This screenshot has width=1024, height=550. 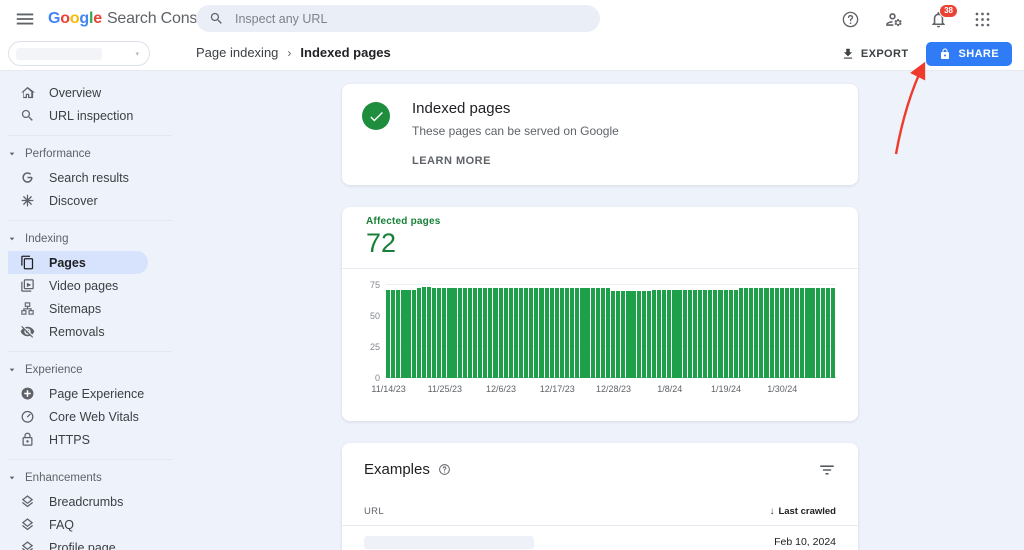 What do you see at coordinates (982, 19) in the screenshot?
I see `apps-grid-icon` at bounding box center [982, 19].